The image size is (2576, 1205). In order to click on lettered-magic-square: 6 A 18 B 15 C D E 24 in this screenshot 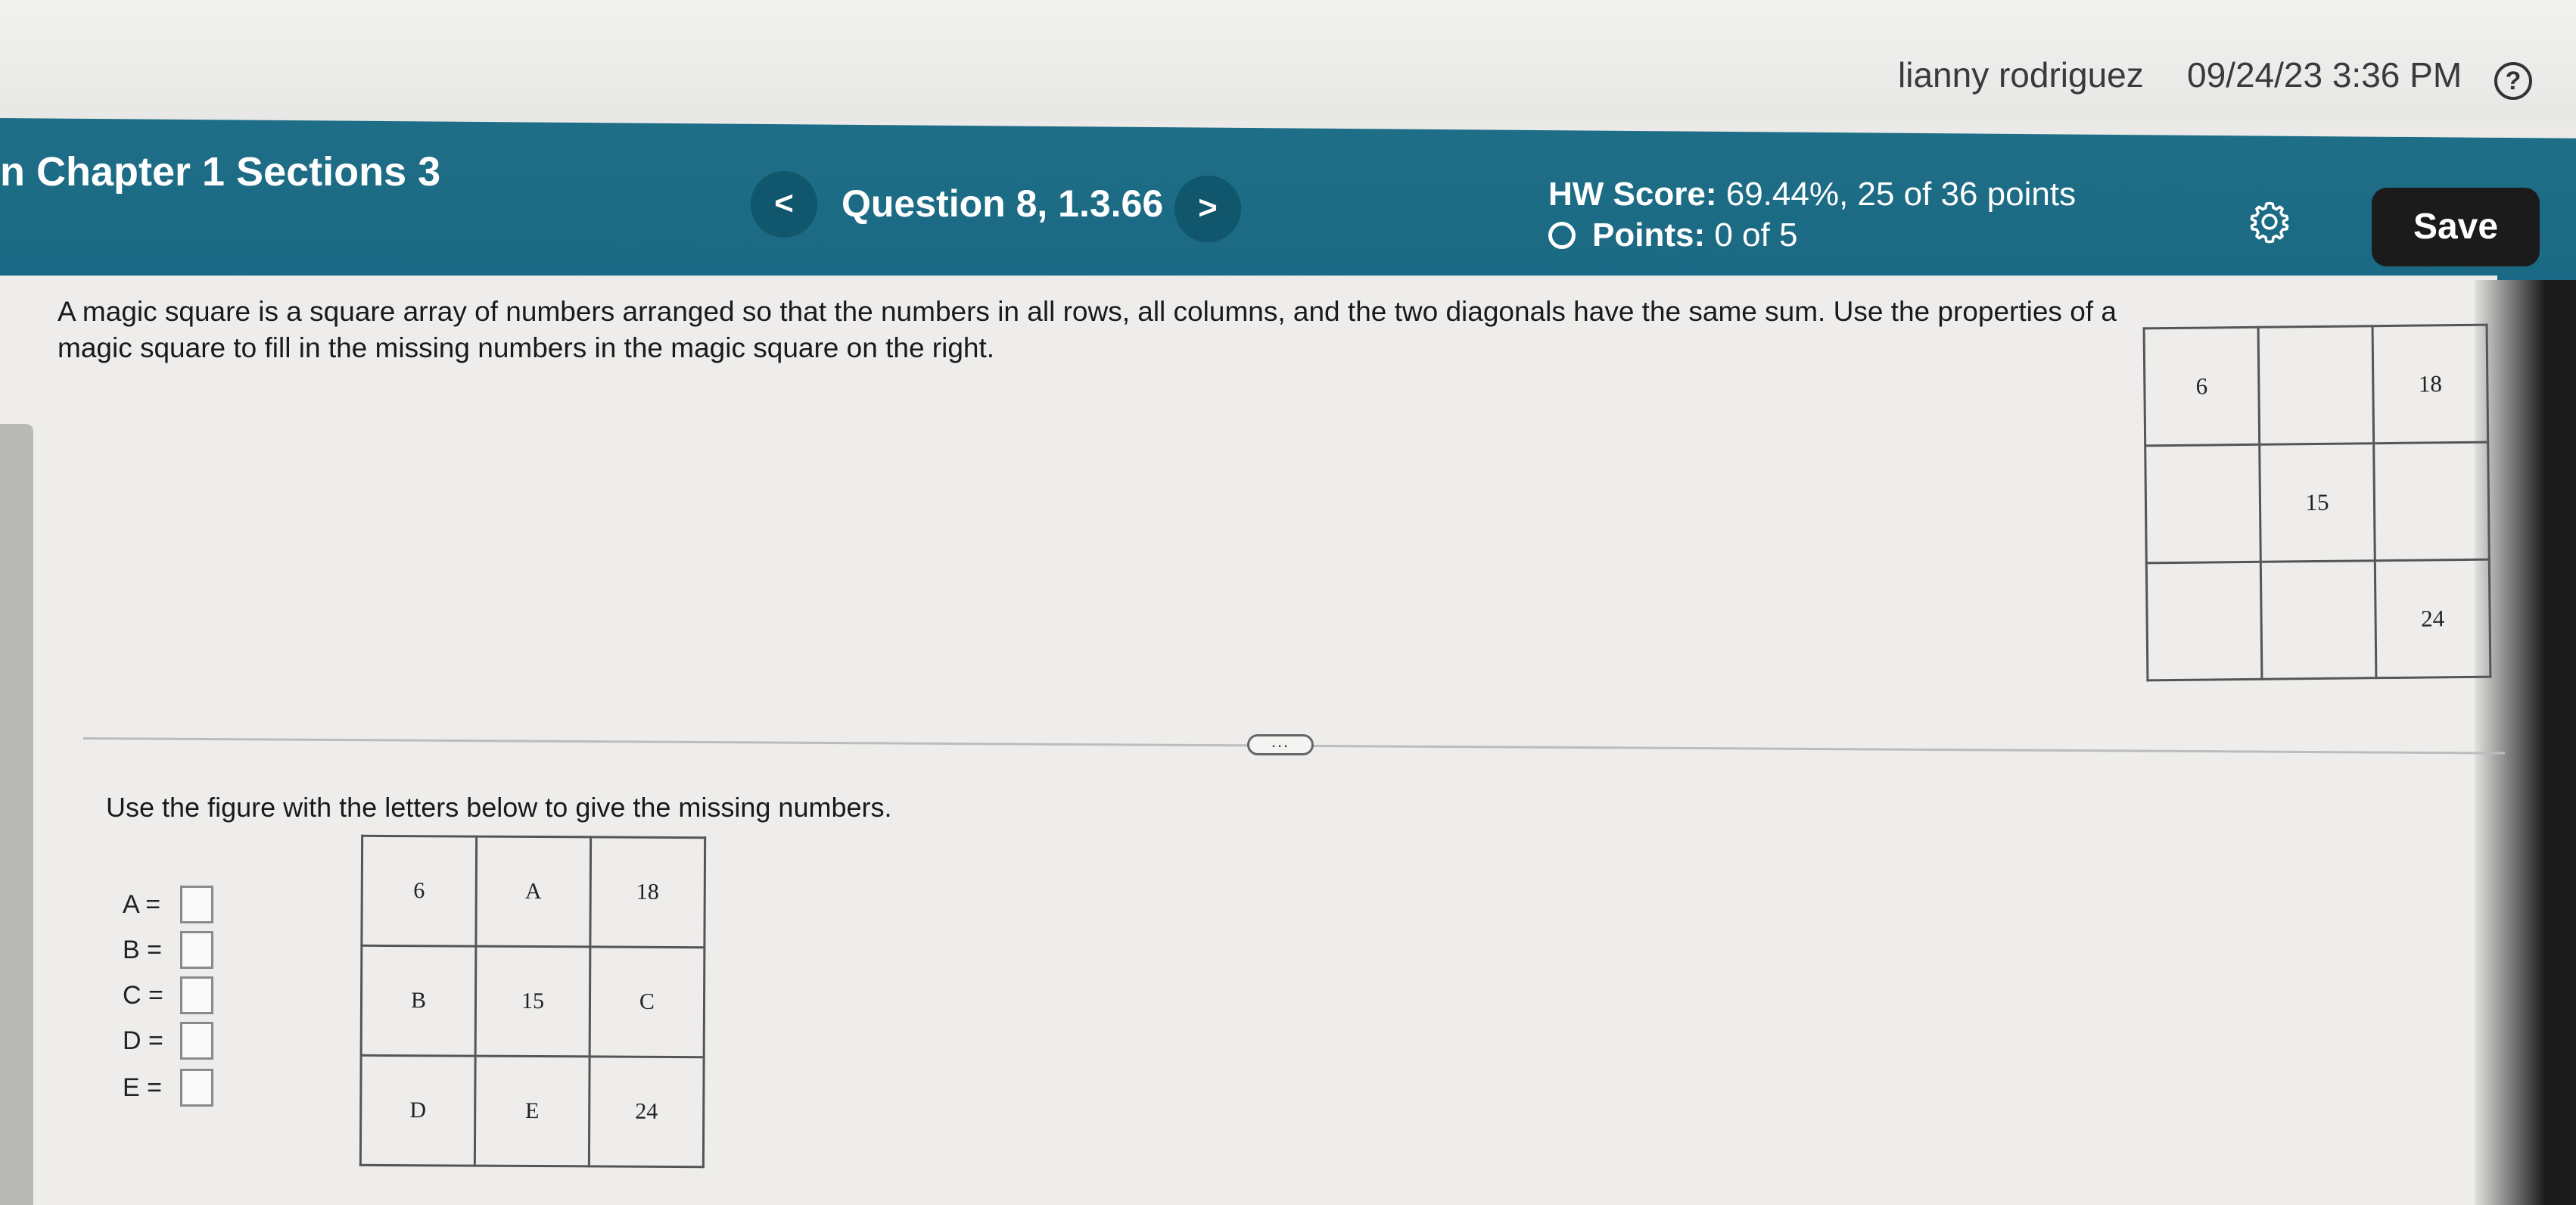, I will do `click(532, 1001)`.